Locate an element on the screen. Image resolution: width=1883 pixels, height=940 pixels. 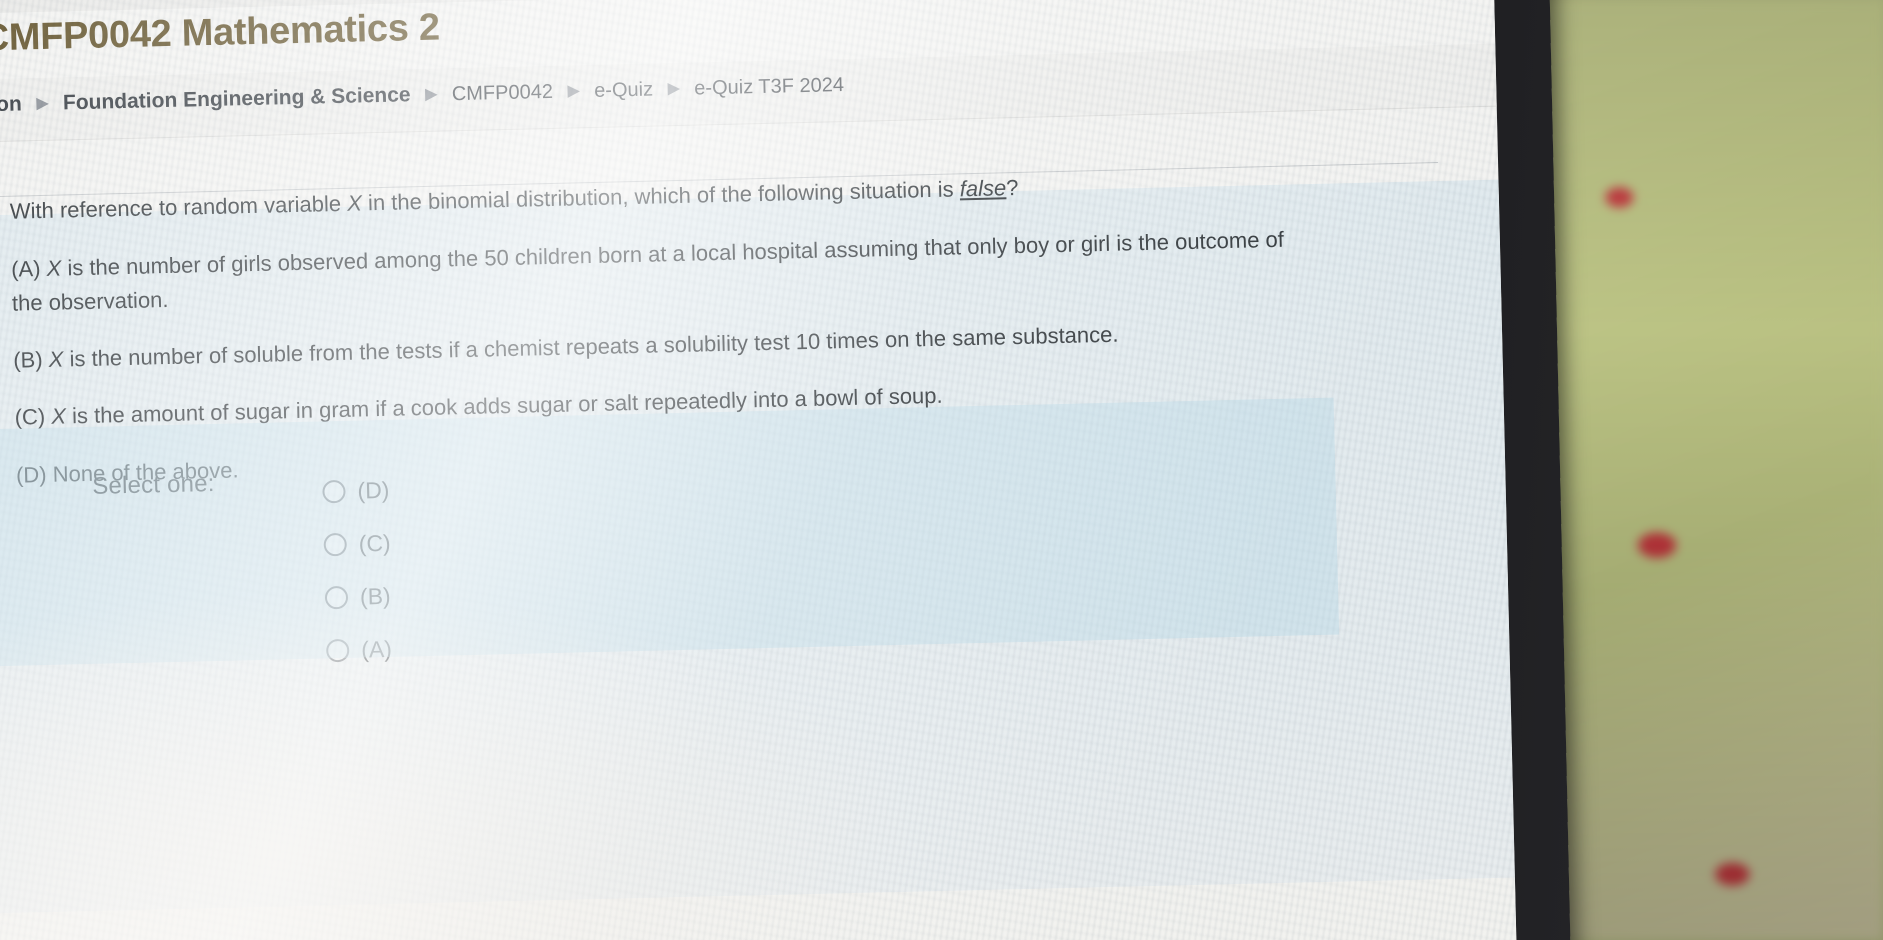
option-b-variable: X is located at coordinates (56, 359).